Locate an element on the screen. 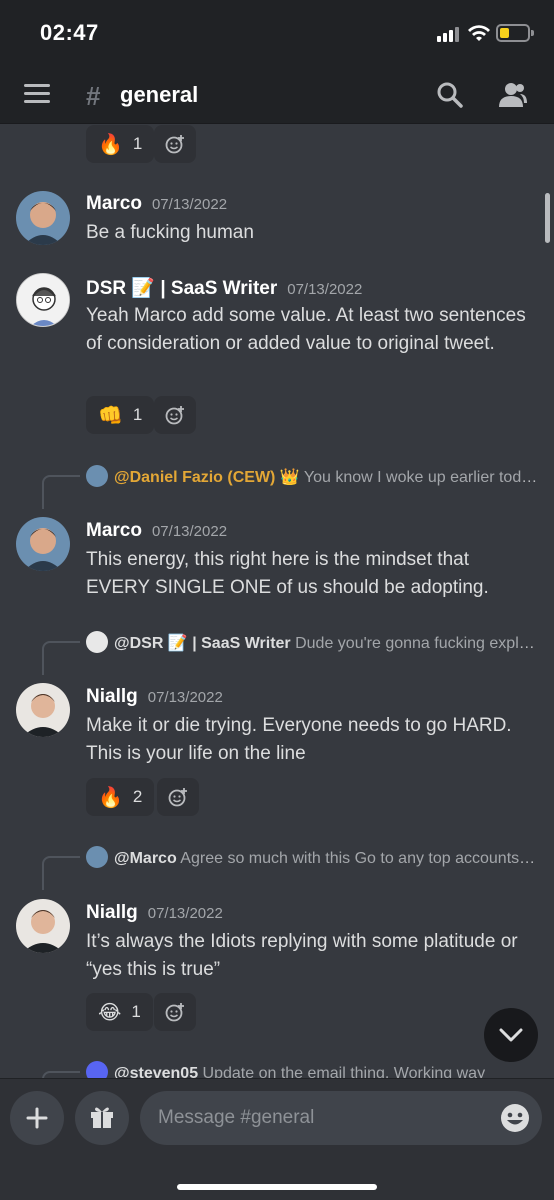  signal-icon is located at coordinates (448, 34).